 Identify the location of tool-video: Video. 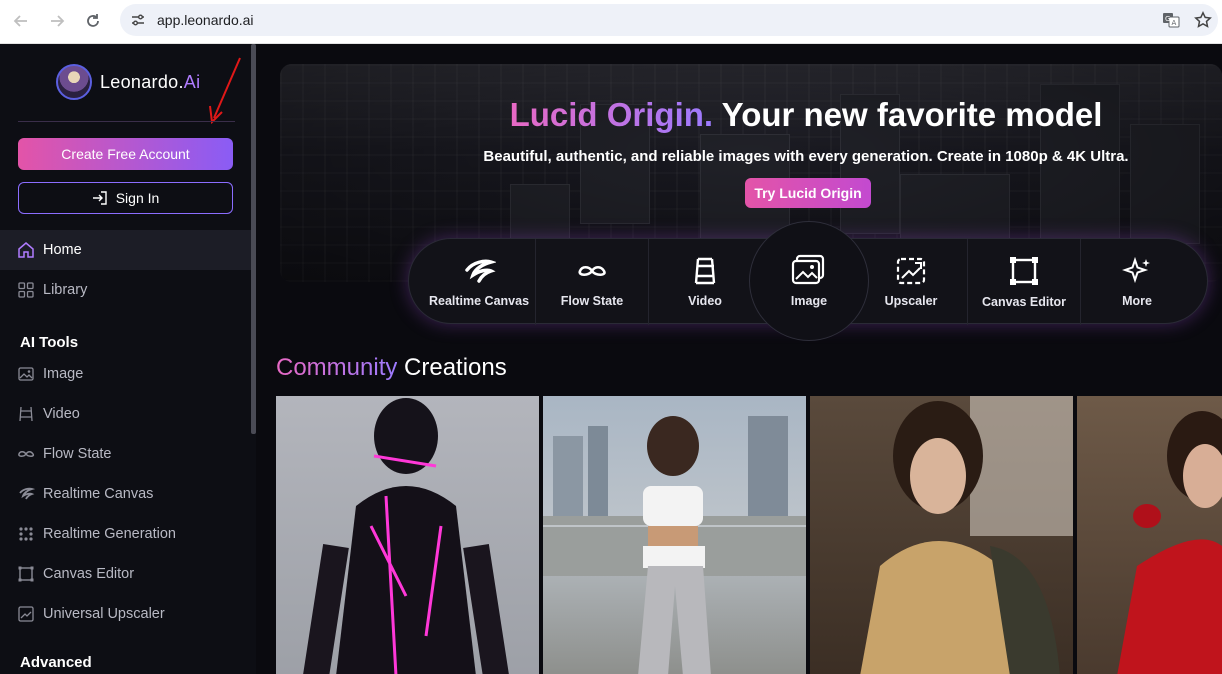
(705, 282).